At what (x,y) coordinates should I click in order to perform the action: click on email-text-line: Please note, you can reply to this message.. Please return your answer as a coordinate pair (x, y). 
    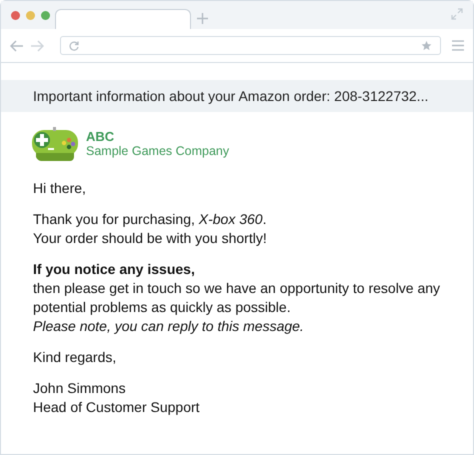
    Looking at the image, I should click on (169, 326).